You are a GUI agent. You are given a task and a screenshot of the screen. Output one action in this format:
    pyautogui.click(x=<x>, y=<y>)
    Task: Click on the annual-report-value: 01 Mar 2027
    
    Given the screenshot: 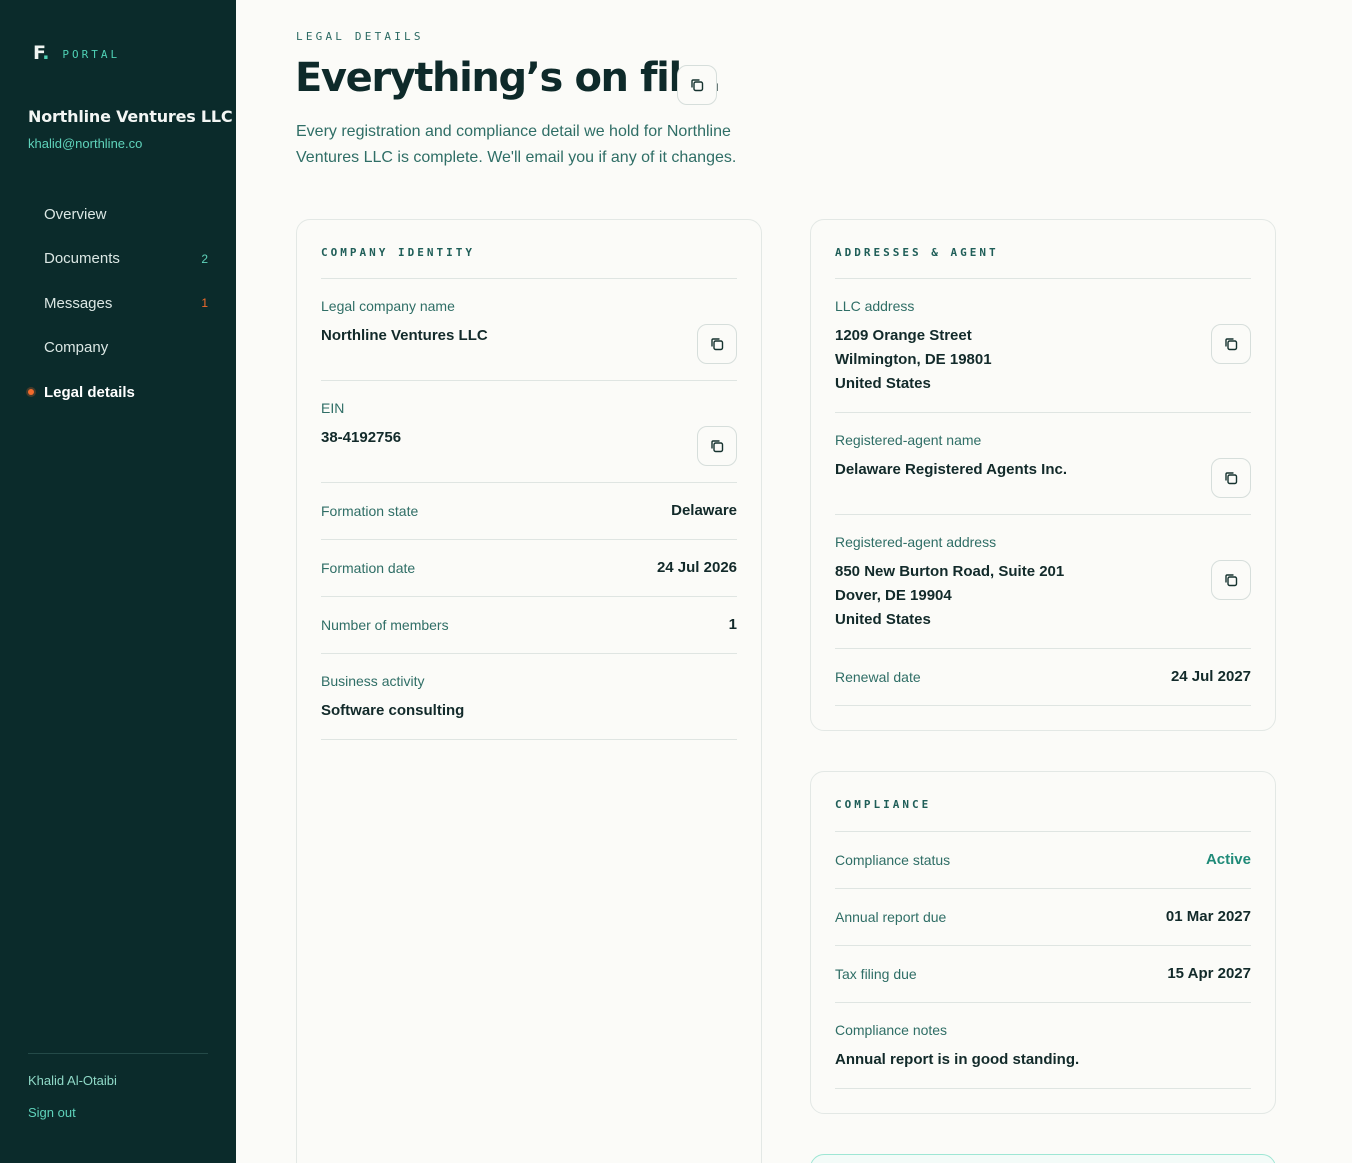 What is the action you would take?
    pyautogui.click(x=1208, y=916)
    